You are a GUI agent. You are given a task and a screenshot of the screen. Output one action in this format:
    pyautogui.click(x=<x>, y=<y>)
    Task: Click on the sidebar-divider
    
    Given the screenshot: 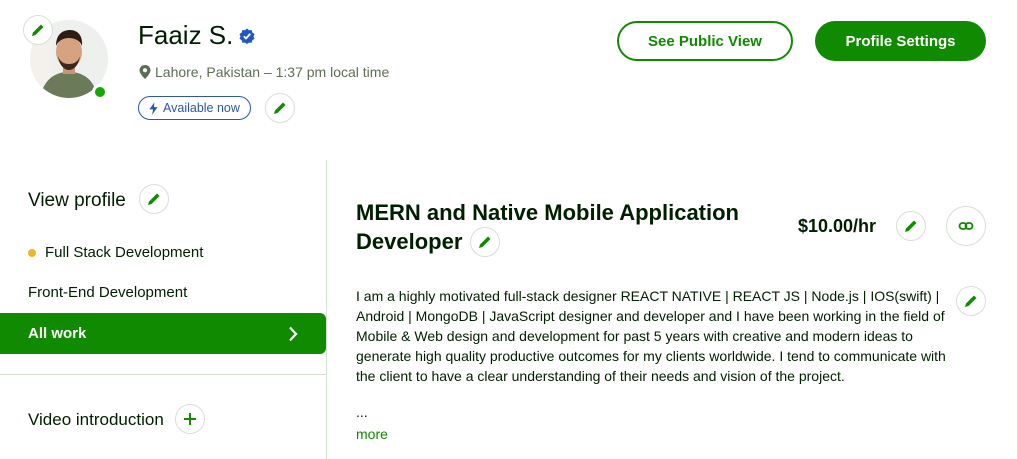 What is the action you would take?
    pyautogui.click(x=163, y=374)
    